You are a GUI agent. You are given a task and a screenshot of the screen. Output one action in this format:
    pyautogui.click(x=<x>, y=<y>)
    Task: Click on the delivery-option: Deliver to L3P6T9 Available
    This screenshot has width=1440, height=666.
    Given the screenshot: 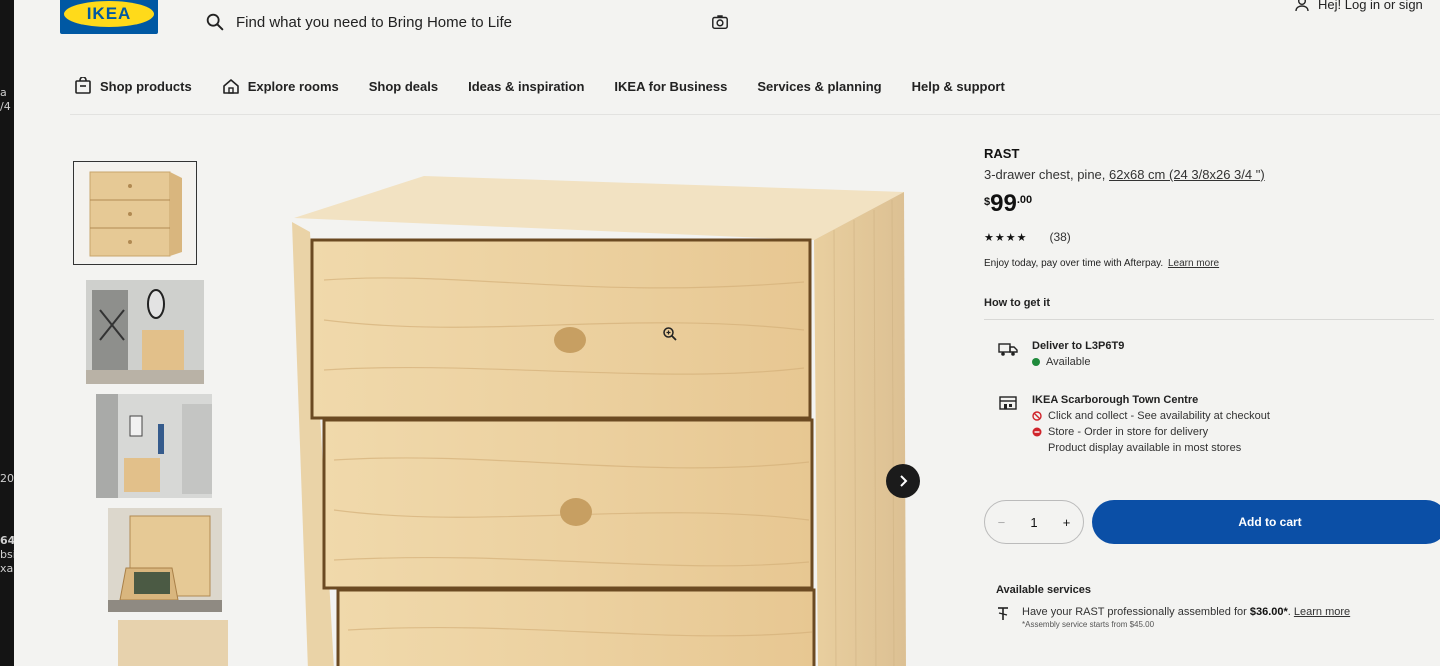 What is the action you would take?
    pyautogui.click(x=1061, y=354)
    